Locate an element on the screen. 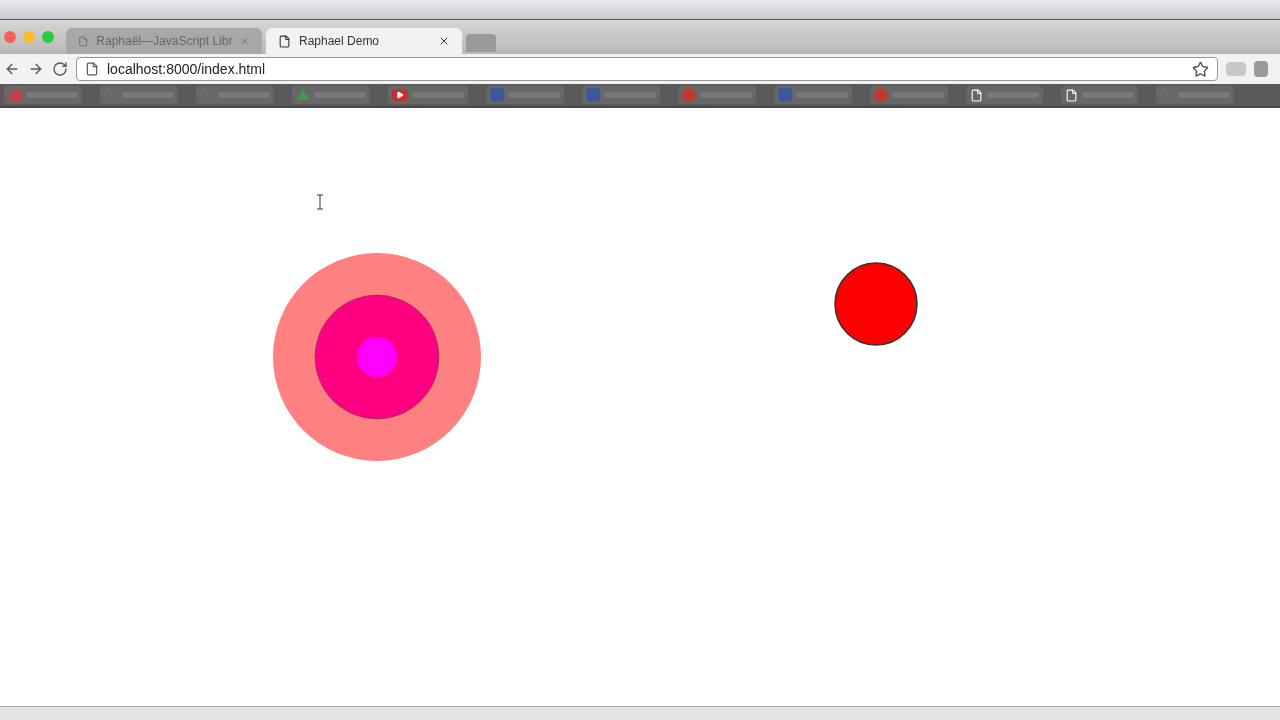  forward-icon is located at coordinates (36, 69).